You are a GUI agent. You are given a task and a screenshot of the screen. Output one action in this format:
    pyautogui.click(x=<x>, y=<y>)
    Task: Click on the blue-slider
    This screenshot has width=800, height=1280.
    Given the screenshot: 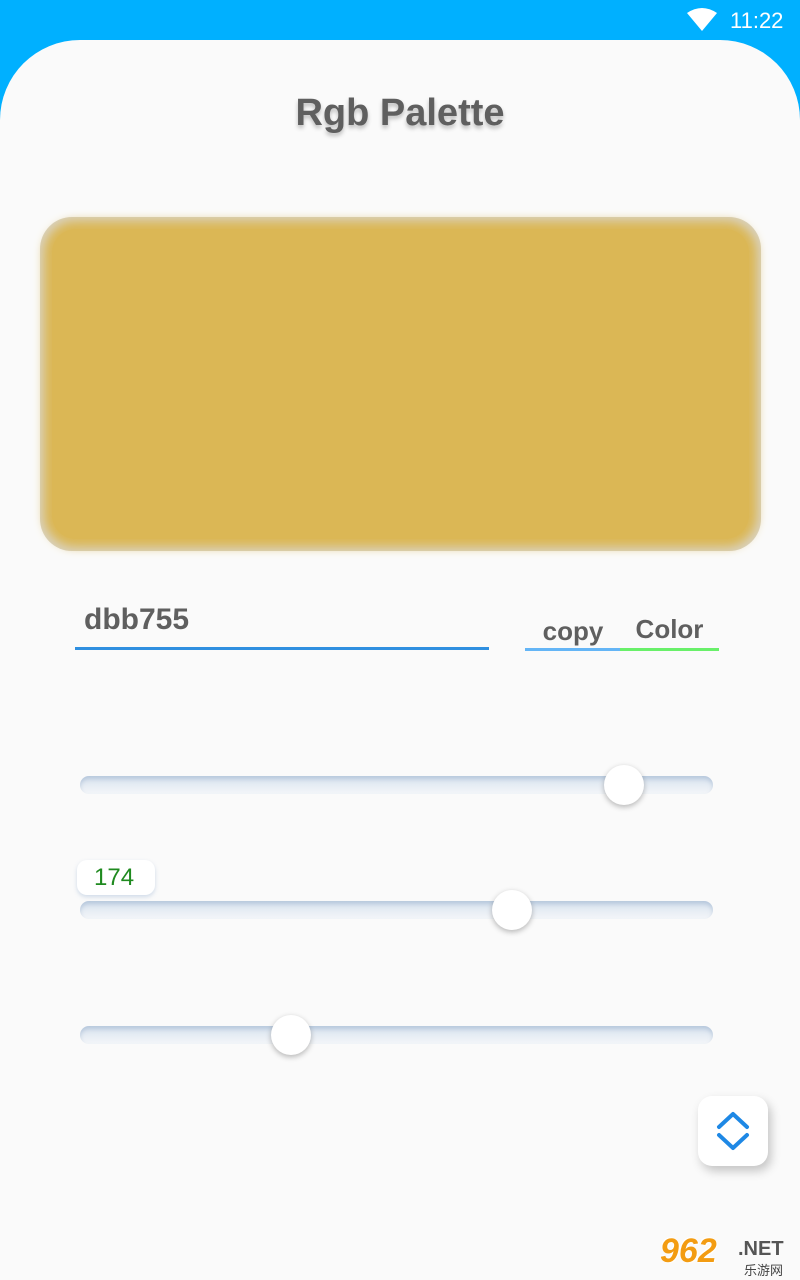 What is the action you would take?
    pyautogui.click(x=396, y=1035)
    